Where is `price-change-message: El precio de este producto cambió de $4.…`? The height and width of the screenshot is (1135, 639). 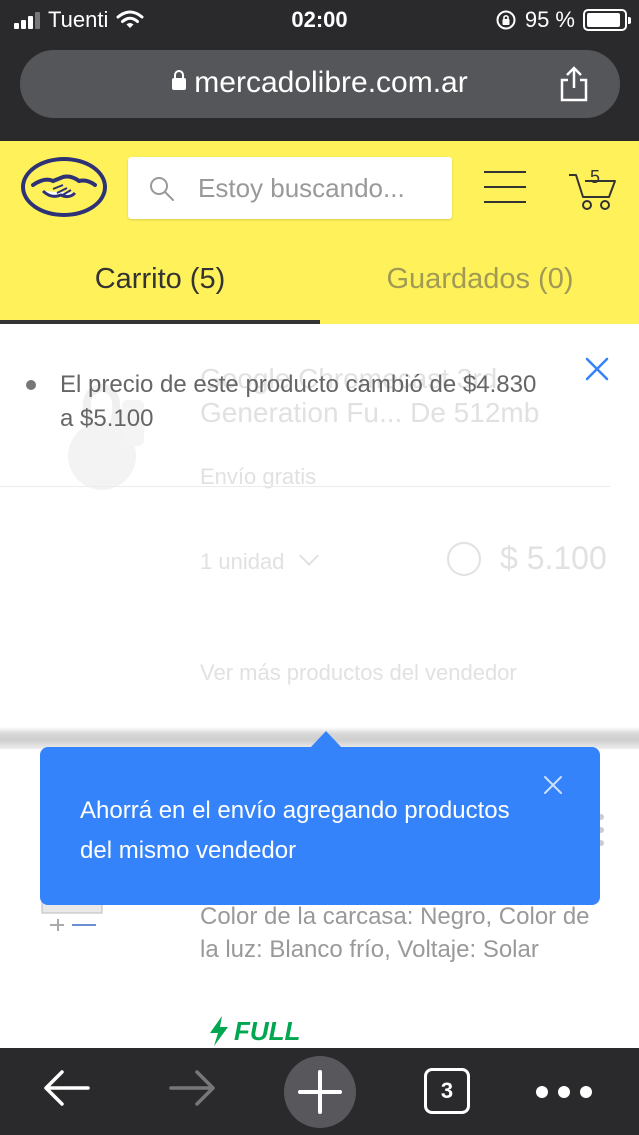 price-change-message: El precio de este producto cambió de $4.… is located at coordinates (298, 401).